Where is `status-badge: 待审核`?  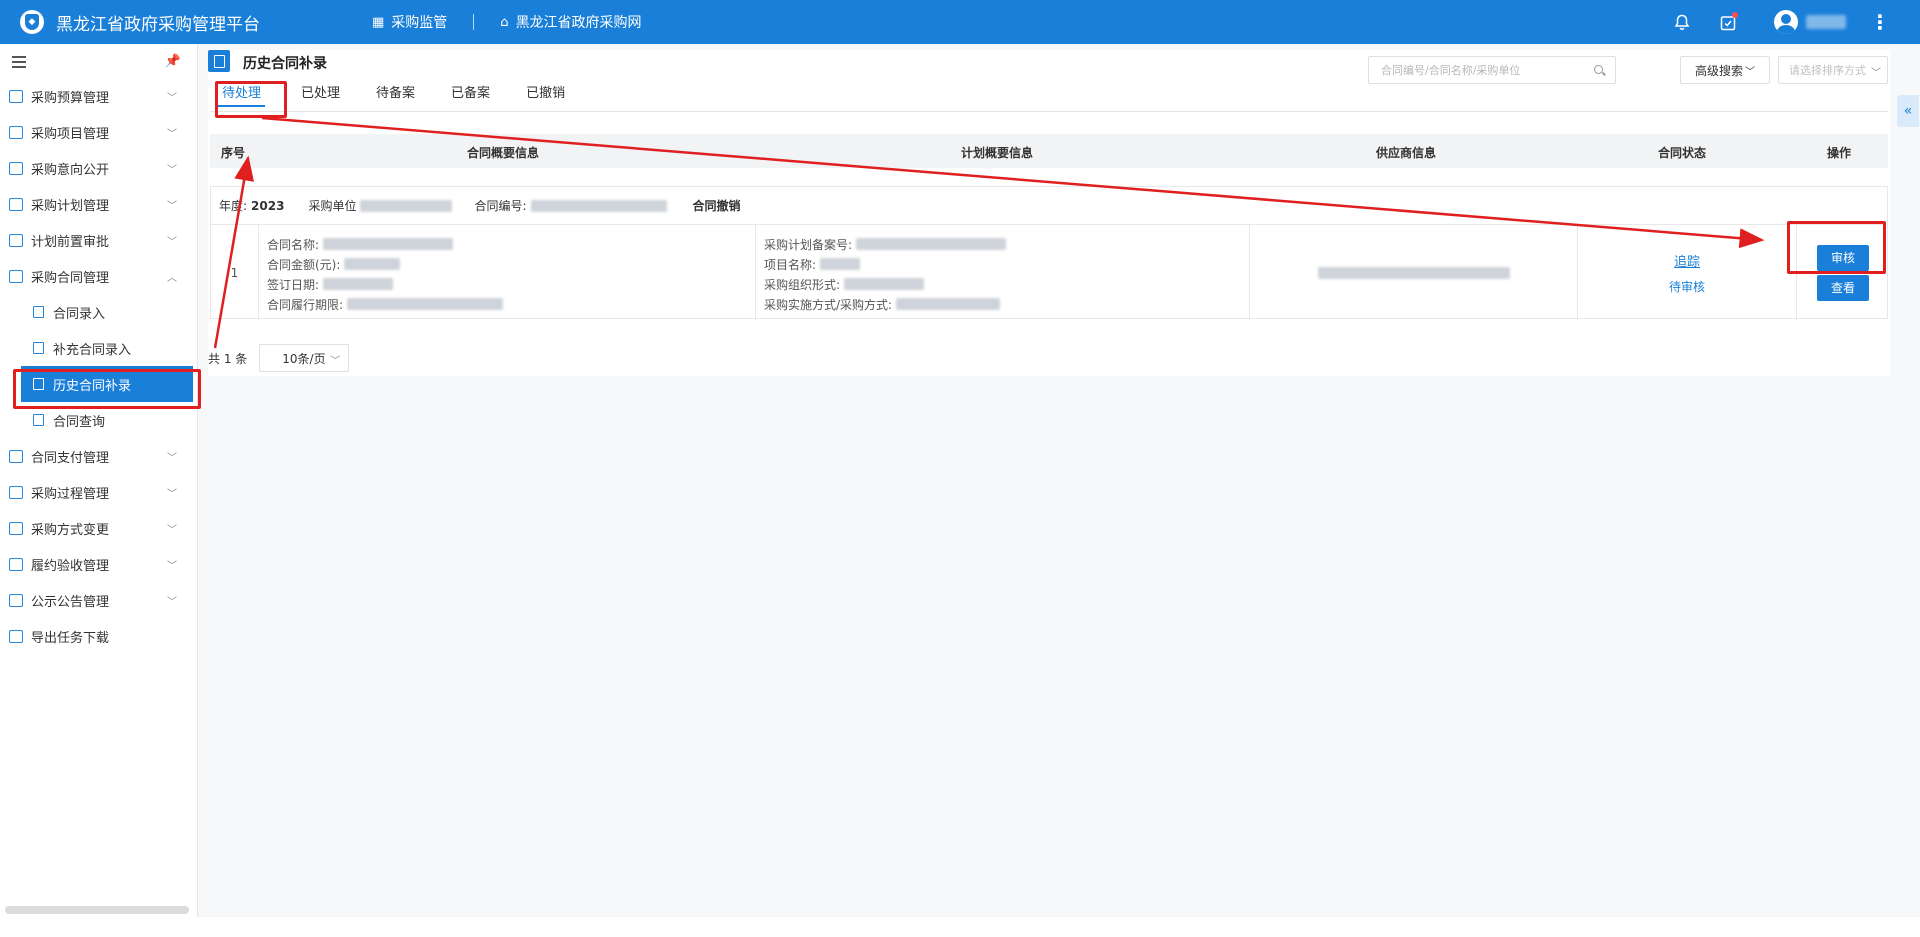 status-badge: 待审核 is located at coordinates (1686, 286).